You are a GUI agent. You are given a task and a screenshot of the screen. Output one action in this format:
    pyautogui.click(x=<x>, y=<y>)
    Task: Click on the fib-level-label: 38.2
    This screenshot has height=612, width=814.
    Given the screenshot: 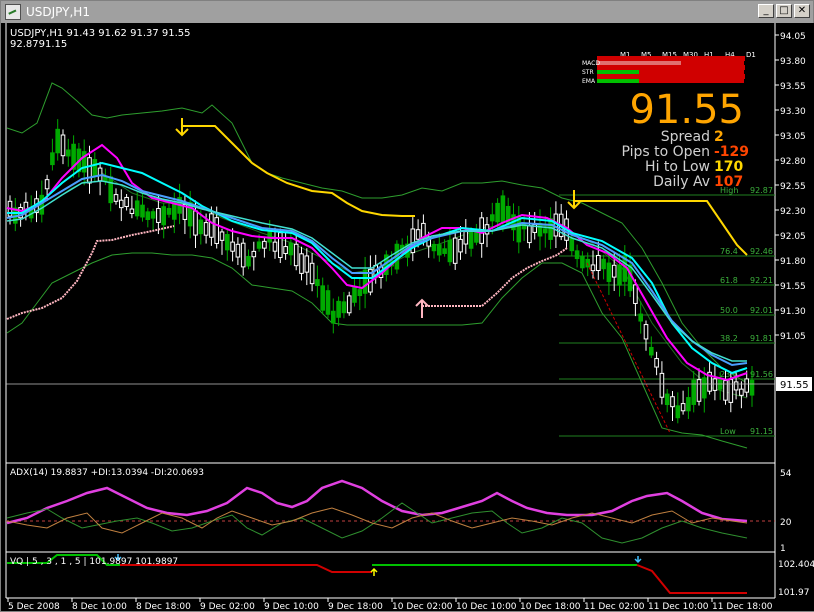 What is the action you would take?
    pyautogui.click(x=729, y=338)
    